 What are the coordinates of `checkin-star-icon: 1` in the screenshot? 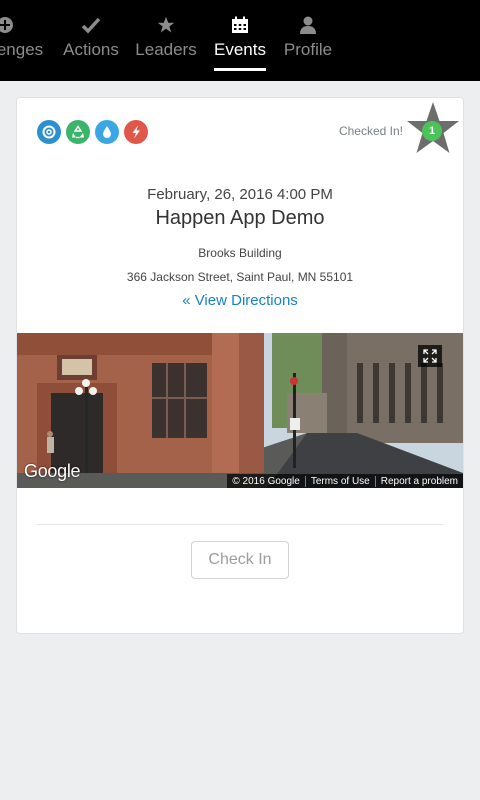 It's located at (433, 128).